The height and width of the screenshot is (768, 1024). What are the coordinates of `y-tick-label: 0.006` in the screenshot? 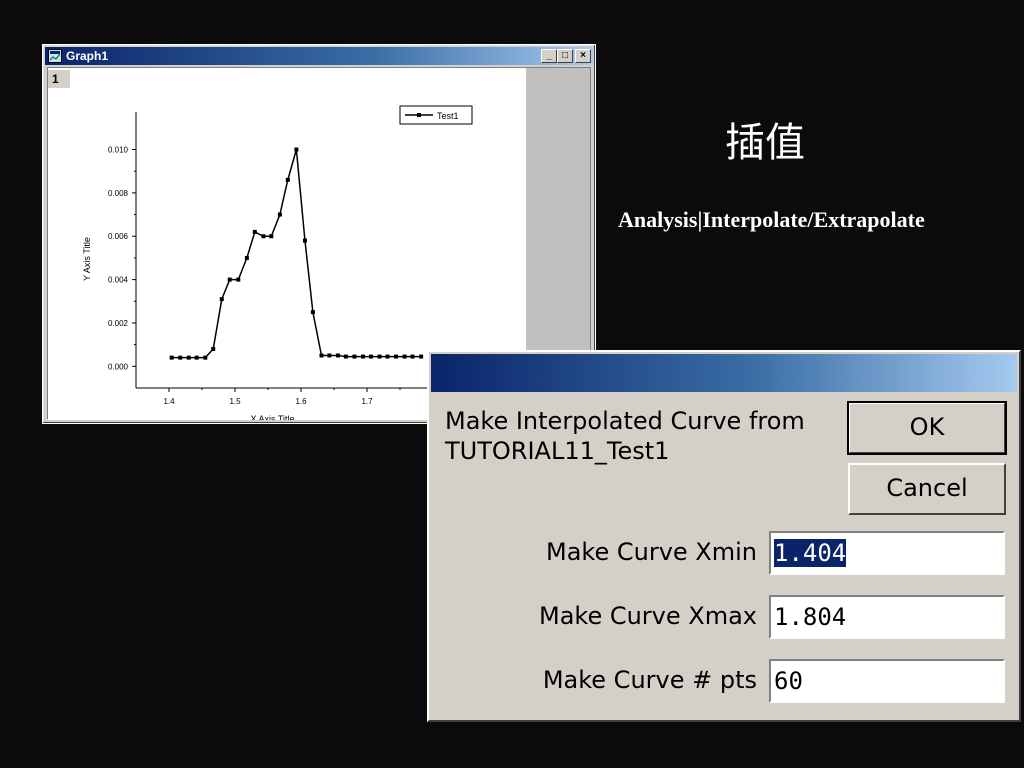 It's located at (118, 236).